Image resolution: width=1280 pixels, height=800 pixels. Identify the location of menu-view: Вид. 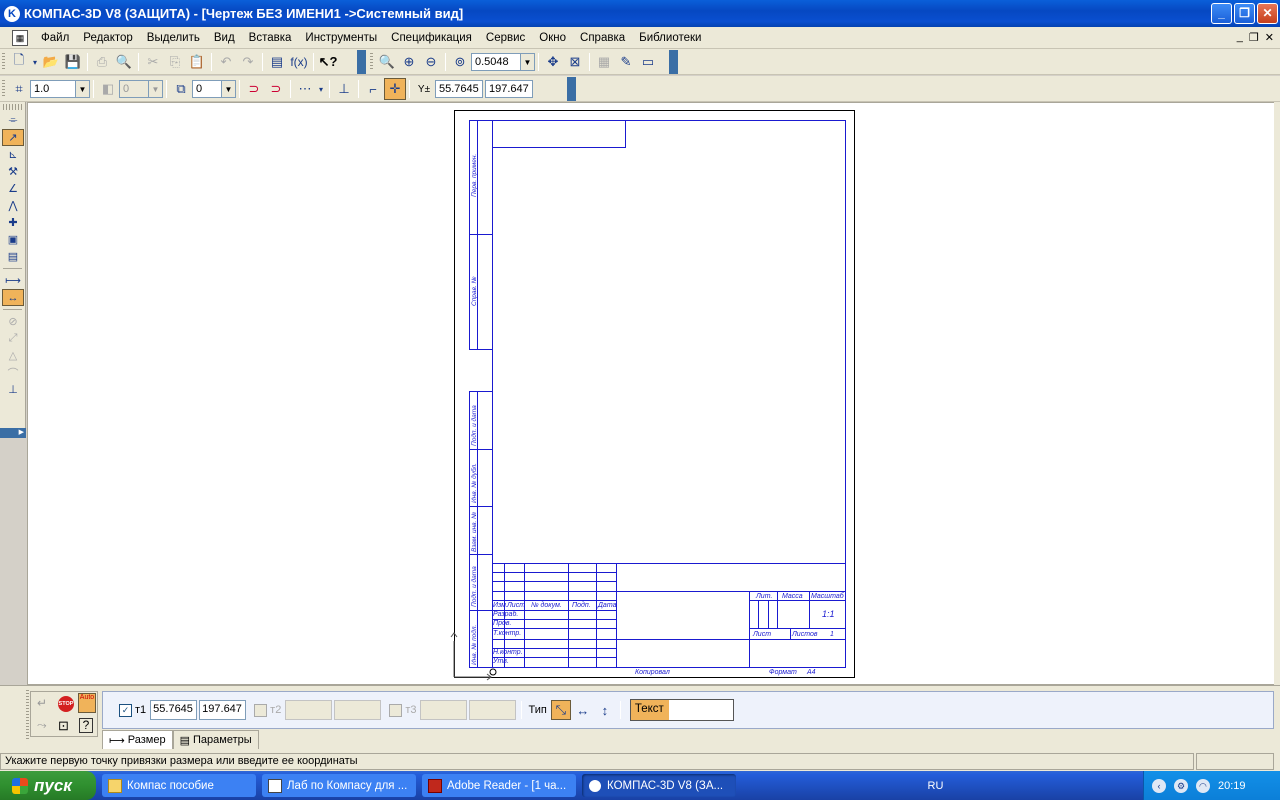
(224, 38).